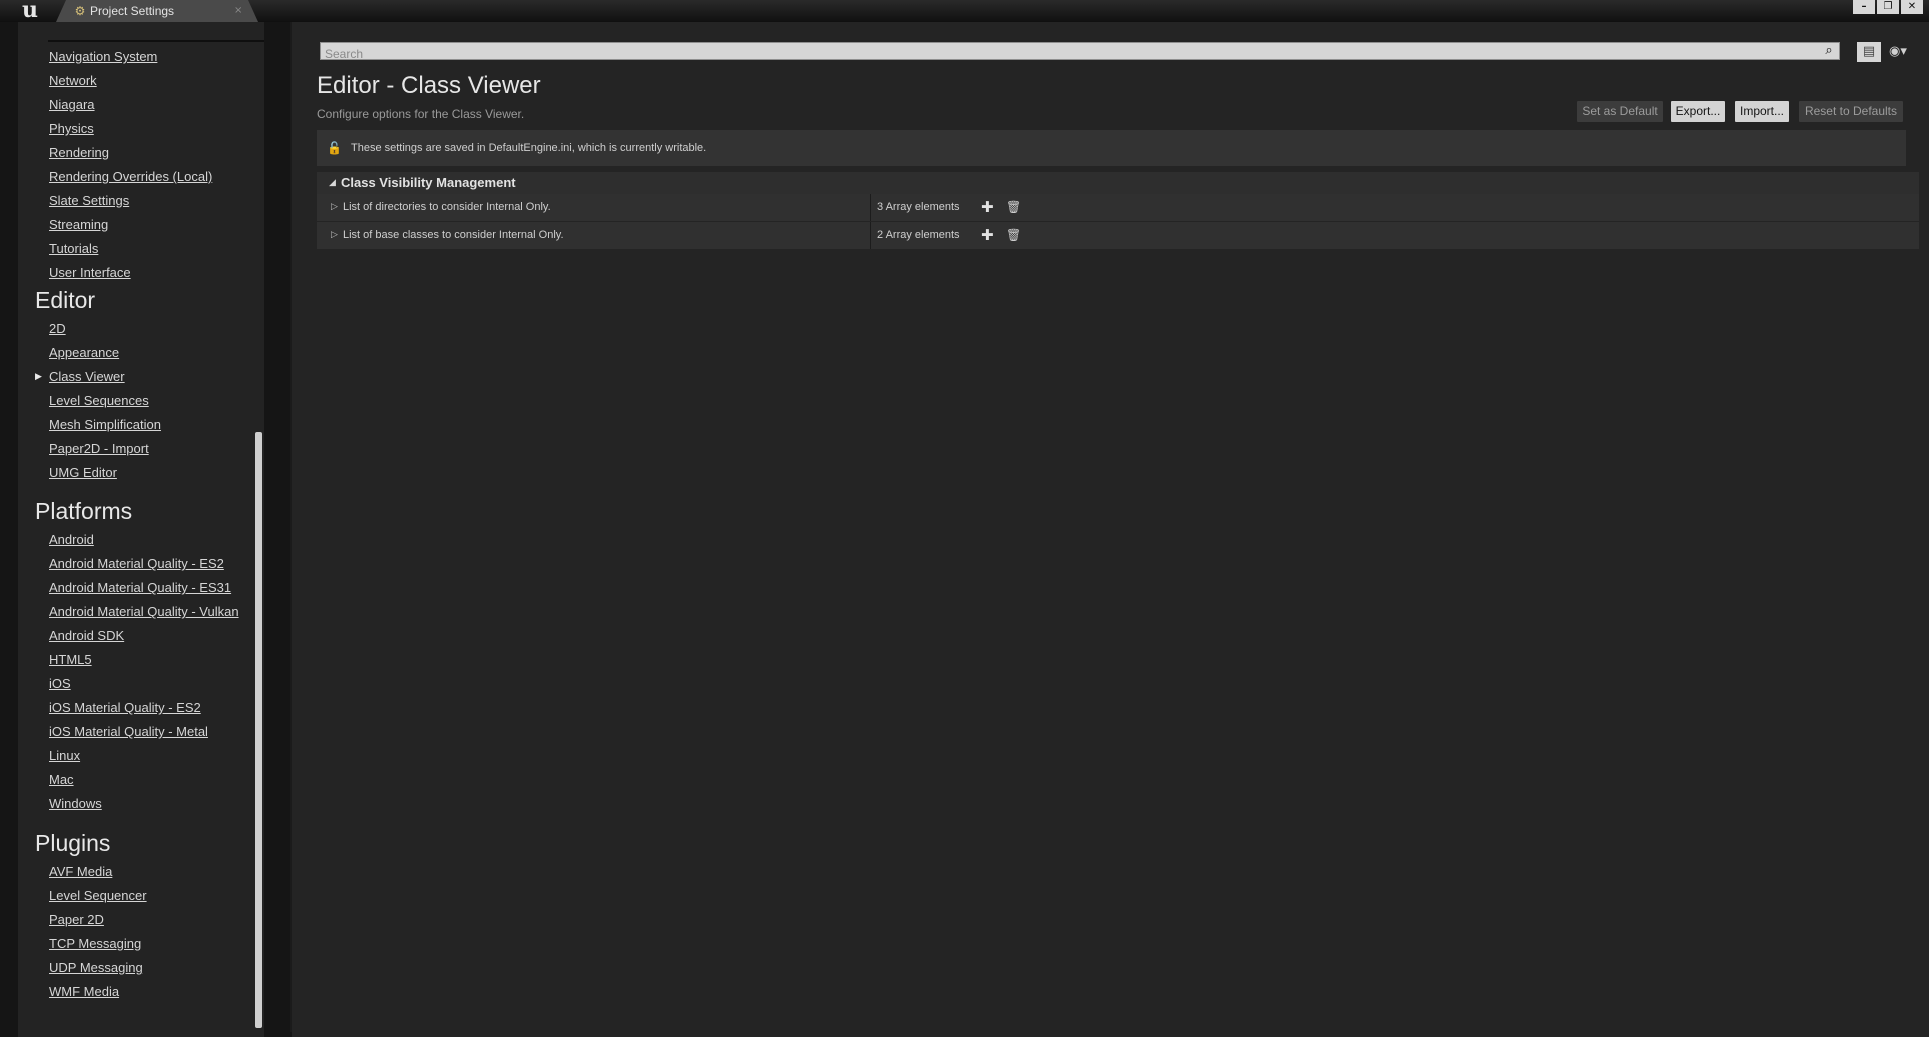 The width and height of the screenshot is (1929, 1037). Describe the element at coordinates (1829, 51) in the screenshot. I see `search-icon: ⌕` at that location.